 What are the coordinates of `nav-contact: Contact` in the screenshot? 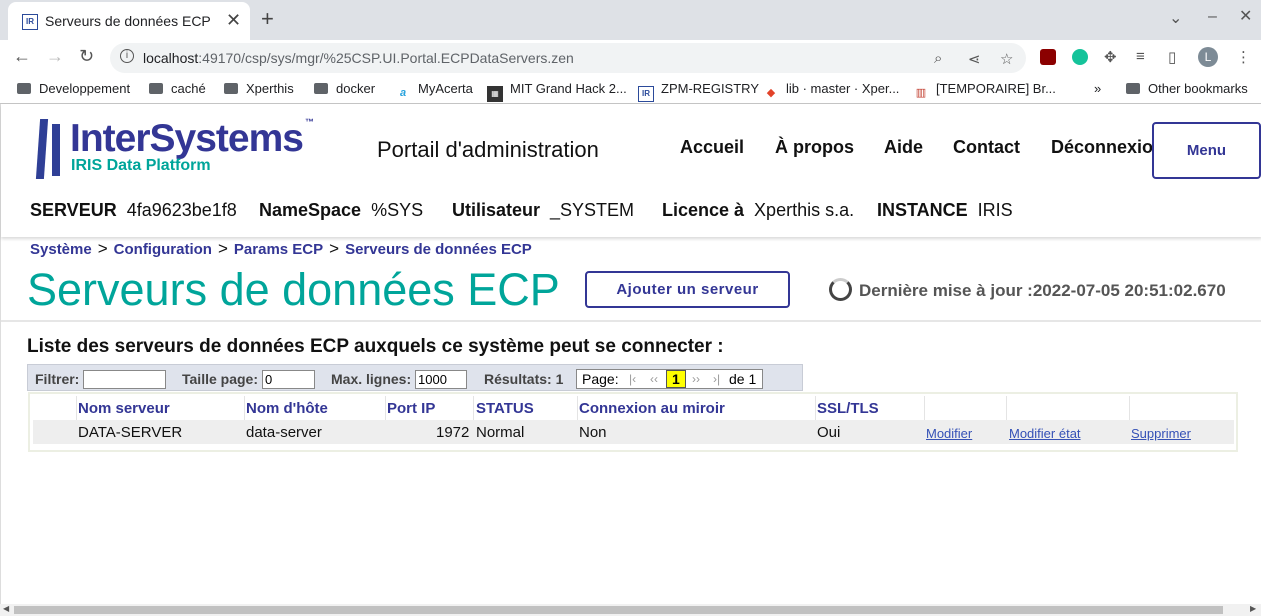 It's located at (986, 147).